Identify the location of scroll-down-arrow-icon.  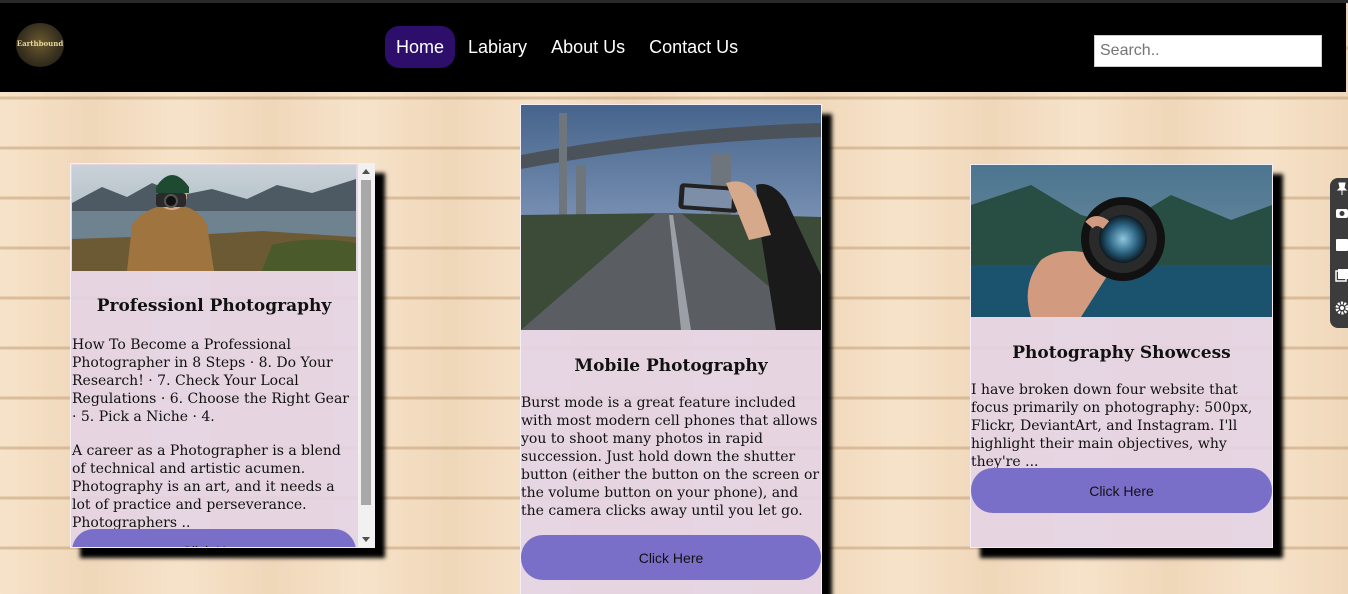
(366, 539).